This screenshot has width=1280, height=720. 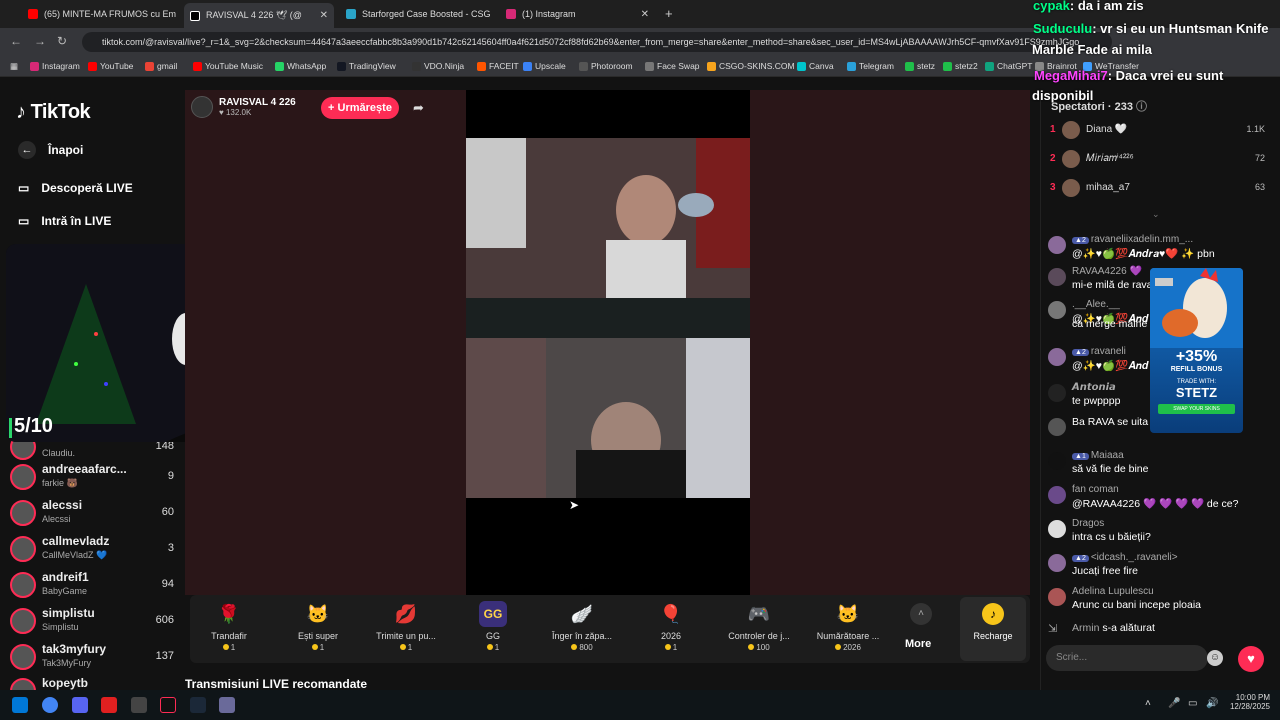 What do you see at coordinates (1157, 131) in the screenshot?
I see `top-viewer-row: 1 Diana 🤍 1.1K` at bounding box center [1157, 131].